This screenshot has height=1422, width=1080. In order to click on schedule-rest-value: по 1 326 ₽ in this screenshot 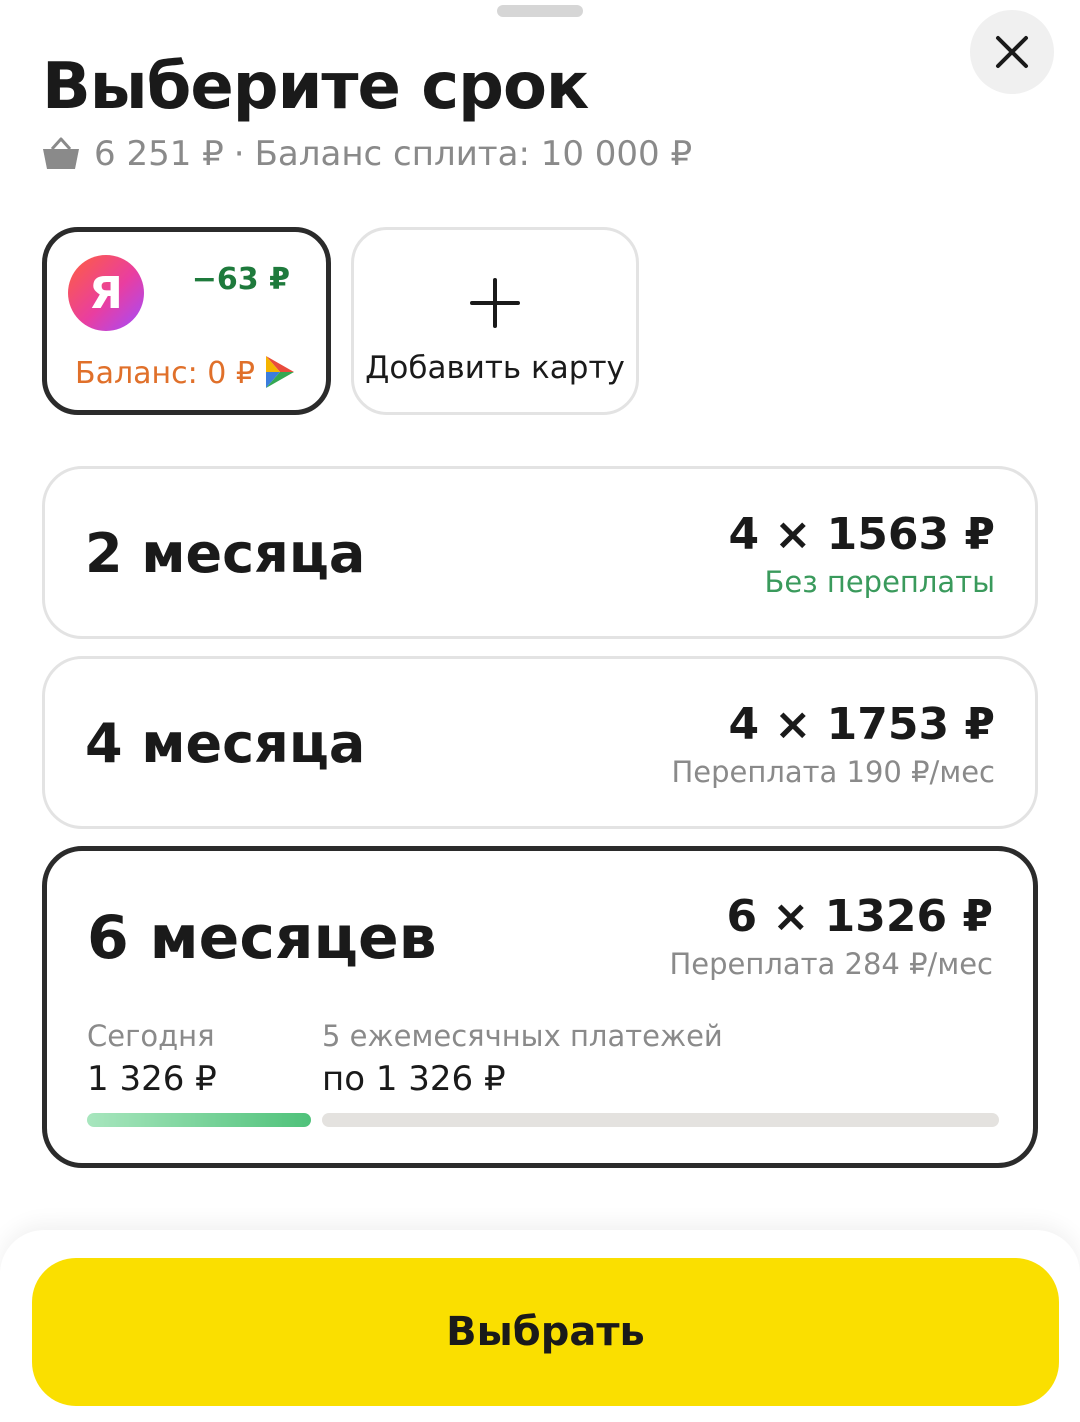, I will do `click(414, 1079)`.